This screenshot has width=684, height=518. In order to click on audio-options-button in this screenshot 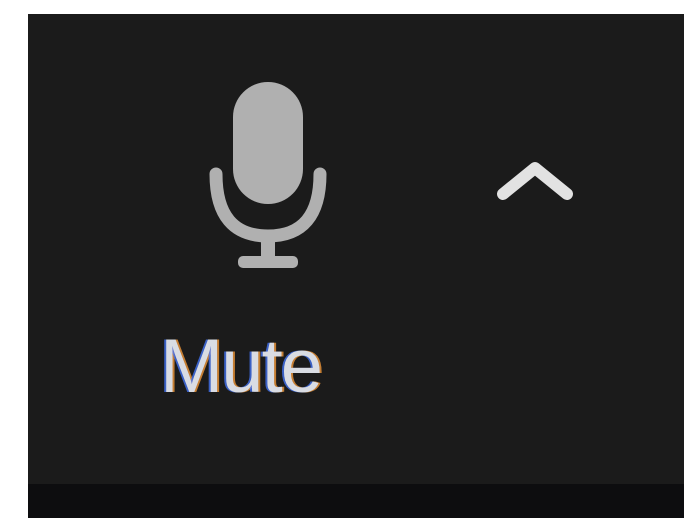, I will do `click(535, 181)`.